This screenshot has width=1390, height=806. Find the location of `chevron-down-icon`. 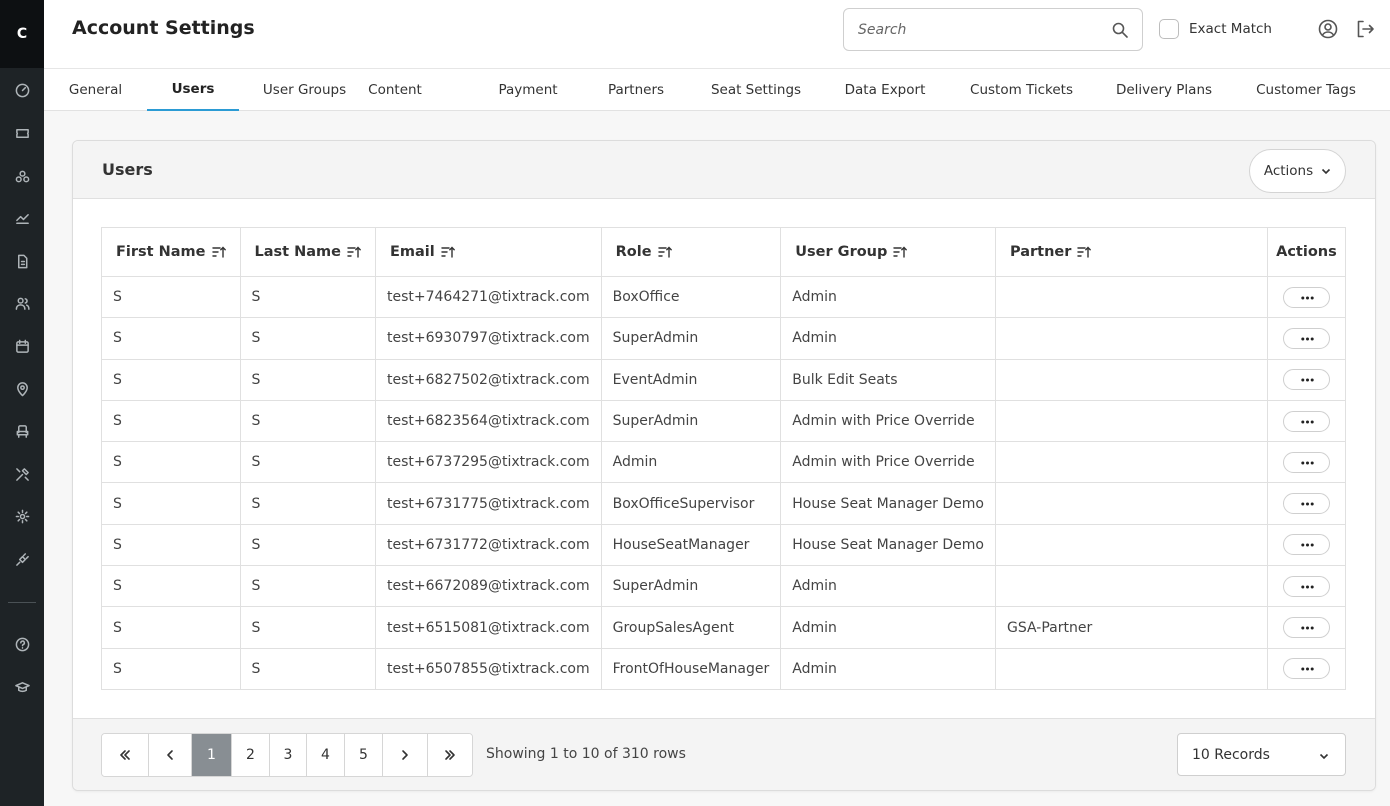

chevron-down-icon is located at coordinates (1324, 756).